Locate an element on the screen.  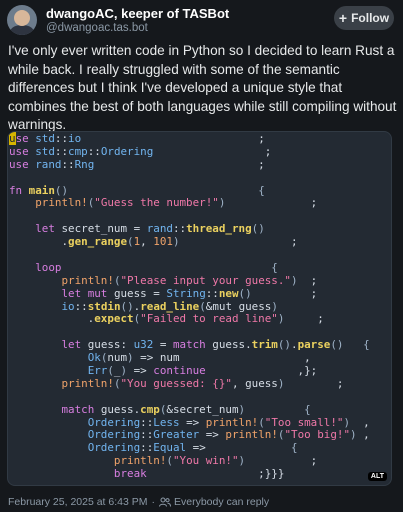
code-token: ) is located at coordinates (274, 306).